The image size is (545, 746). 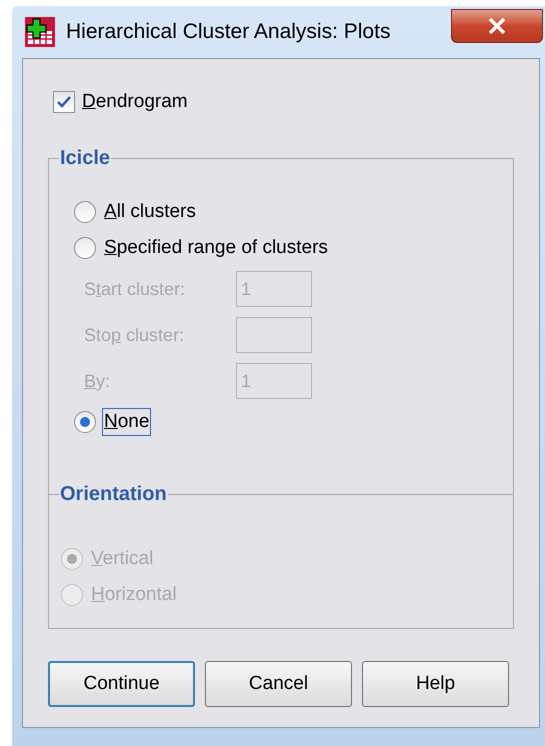 I want to click on app-icon, so click(x=40, y=32).